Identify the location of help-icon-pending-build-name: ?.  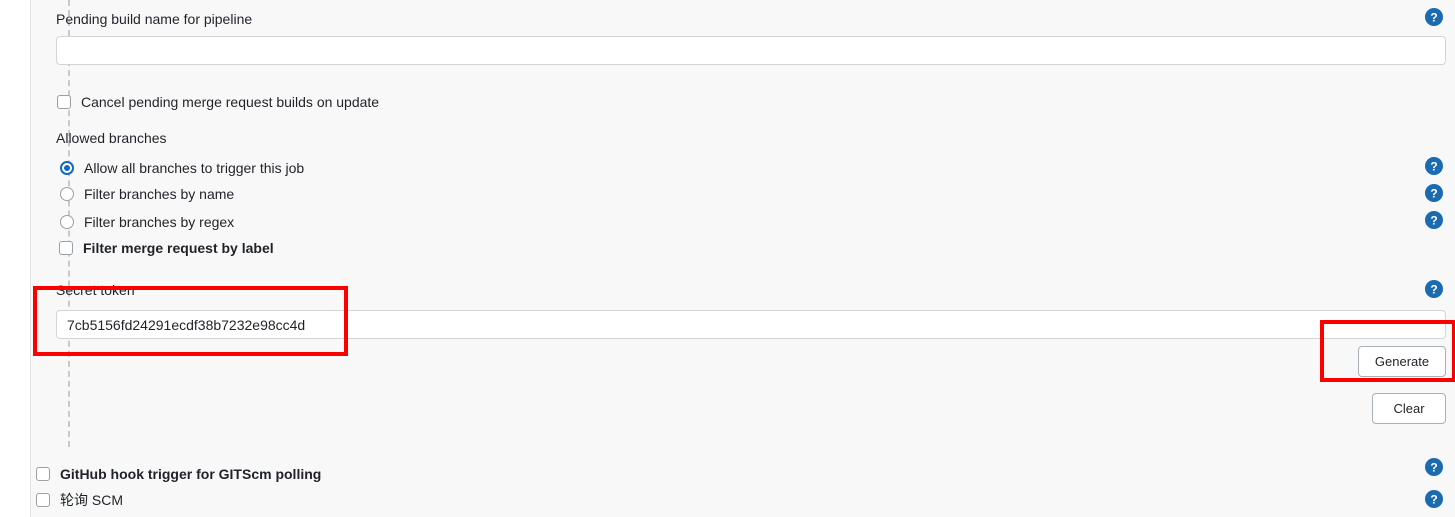
(1434, 17).